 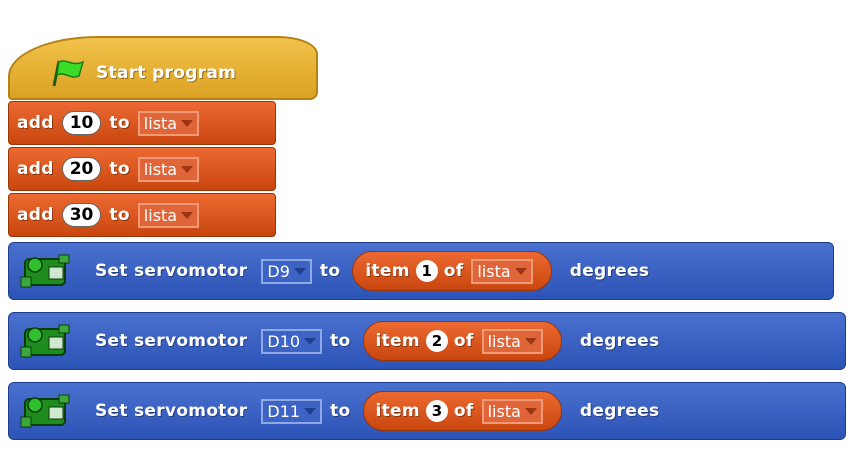 I want to click on start-program-hat-block: Start program, so click(x=163, y=68).